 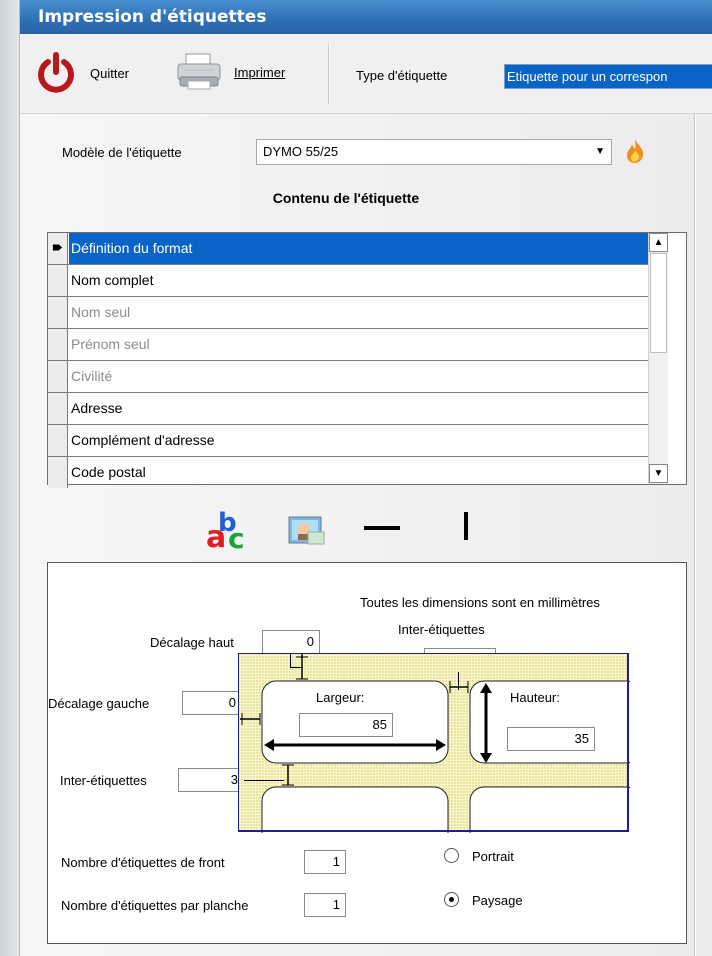 What do you see at coordinates (658, 358) in the screenshot?
I see `vertical-scrollbar: ▲ ▼` at bounding box center [658, 358].